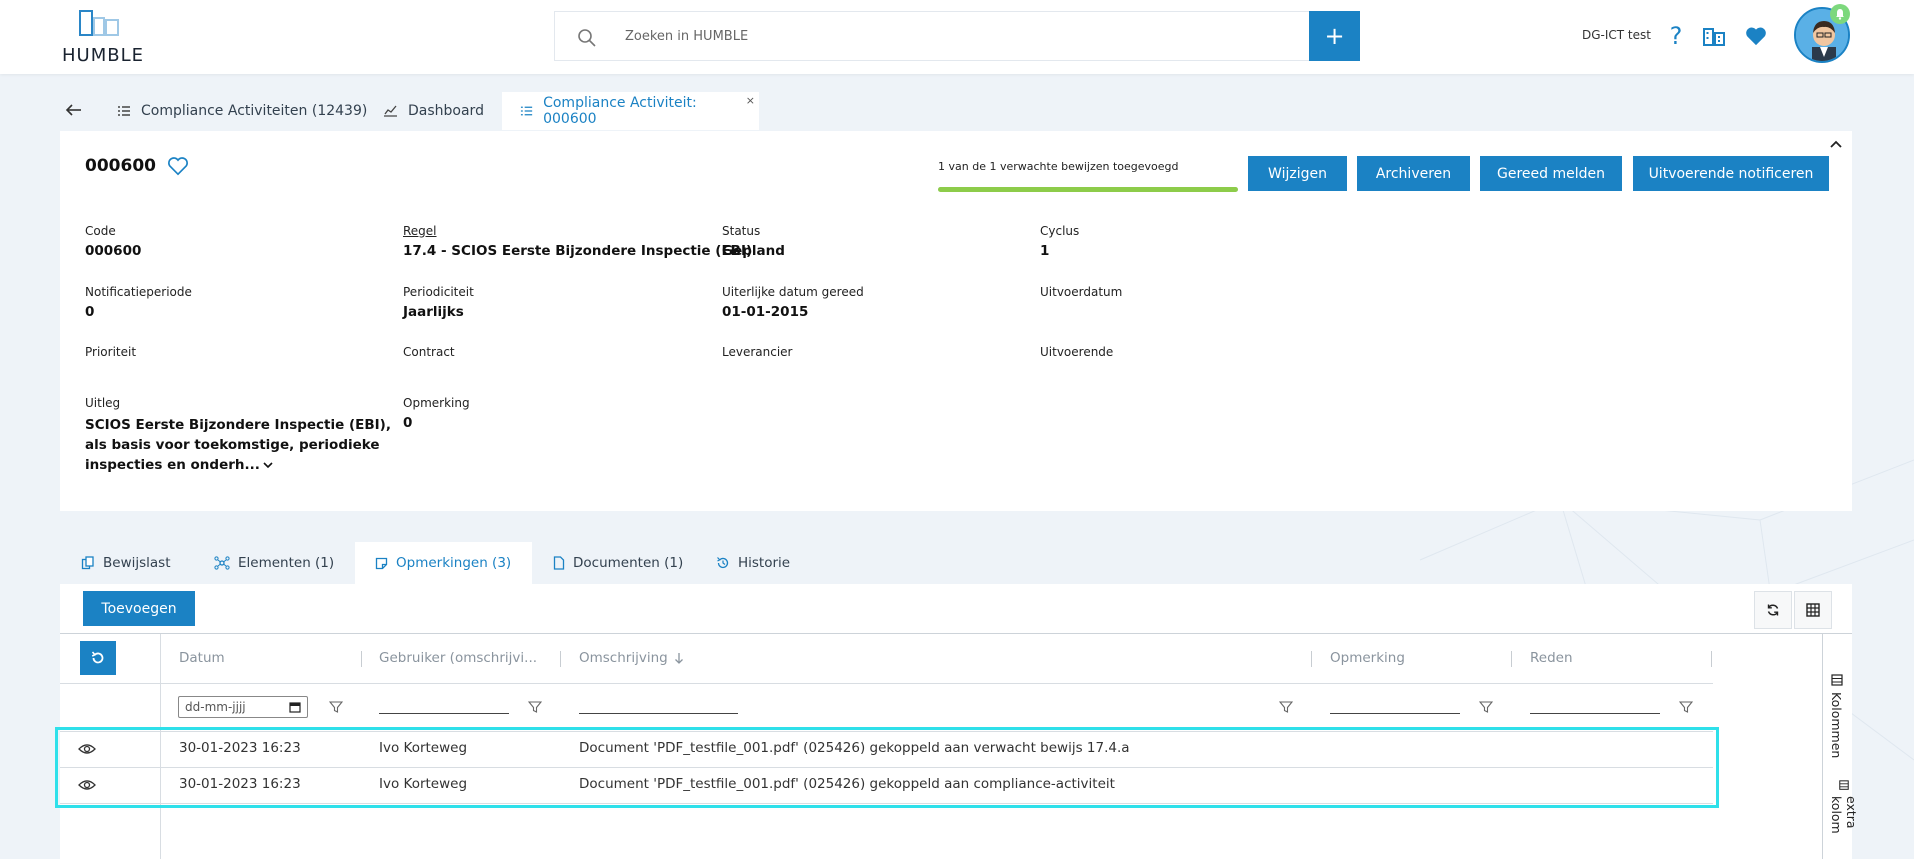 The height and width of the screenshot is (859, 1914). I want to click on calendar-icon, so click(295, 707).